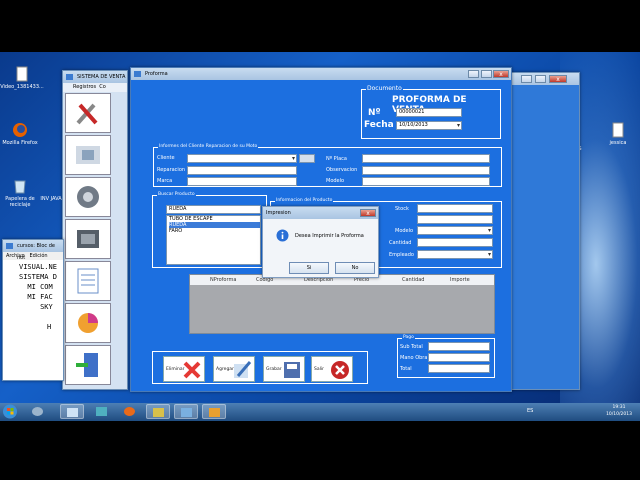  I want to click on parts-icon, so click(88, 197).